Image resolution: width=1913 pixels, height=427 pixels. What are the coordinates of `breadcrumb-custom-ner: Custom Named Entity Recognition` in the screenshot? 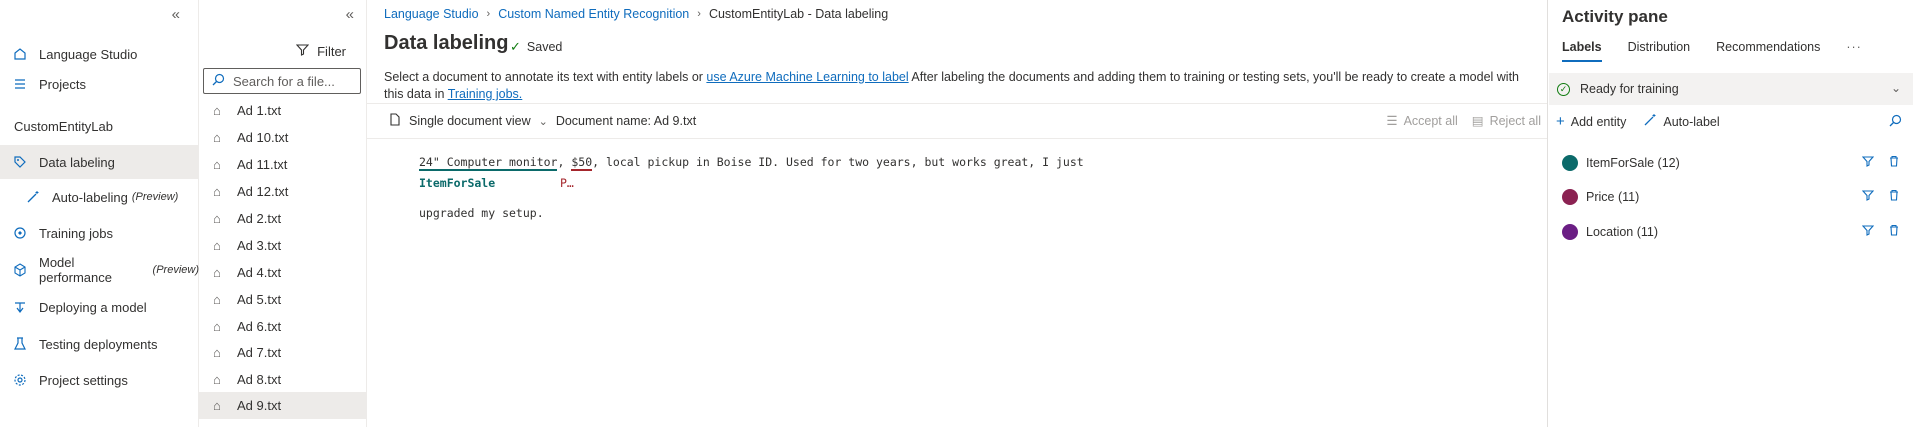 It's located at (593, 14).